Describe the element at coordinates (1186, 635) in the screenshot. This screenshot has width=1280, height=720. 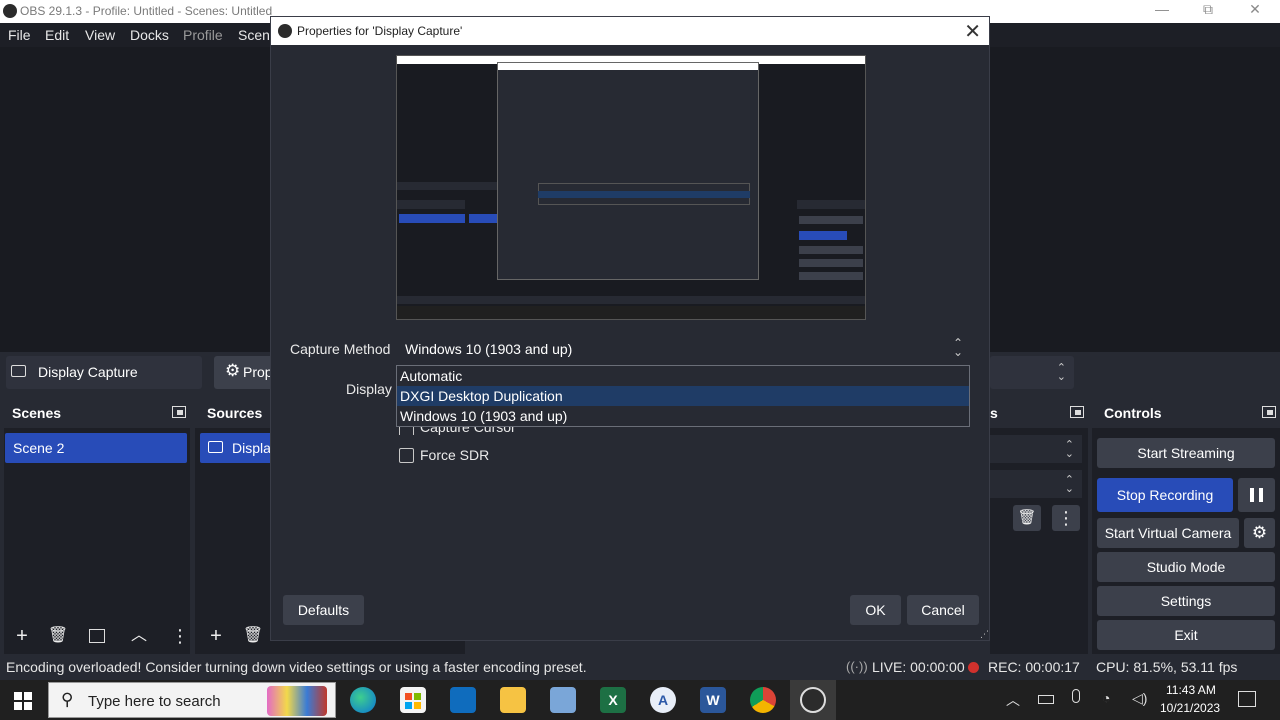
I see `exit-button: Exit` at that location.